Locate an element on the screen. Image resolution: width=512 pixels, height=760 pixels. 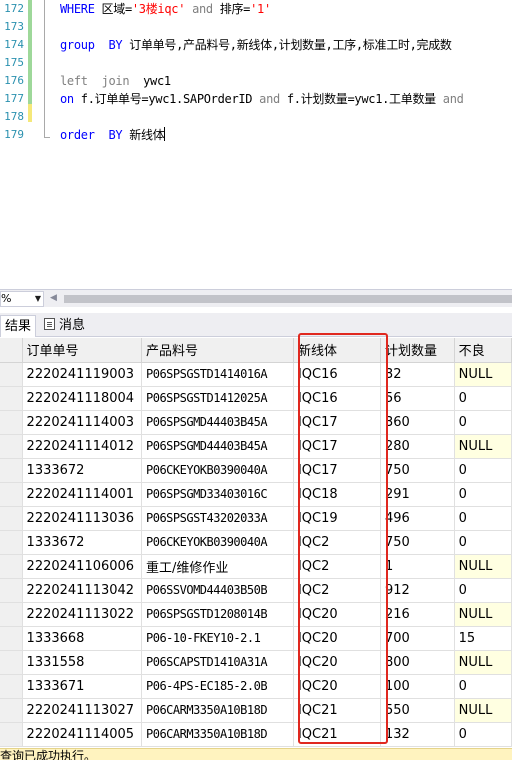
cell-plan-qty: 216 is located at coordinates (417, 614).